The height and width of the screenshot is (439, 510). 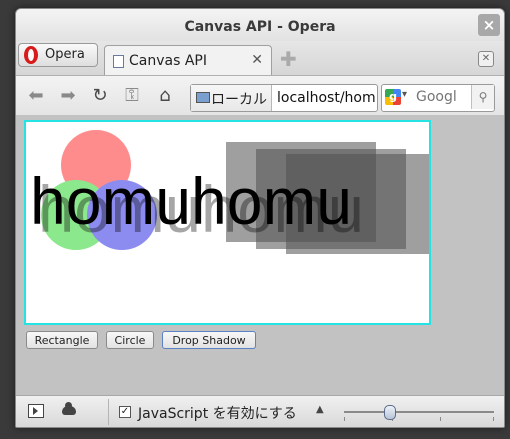 What do you see at coordinates (36, 411) in the screenshot?
I see `panel-icon` at bounding box center [36, 411].